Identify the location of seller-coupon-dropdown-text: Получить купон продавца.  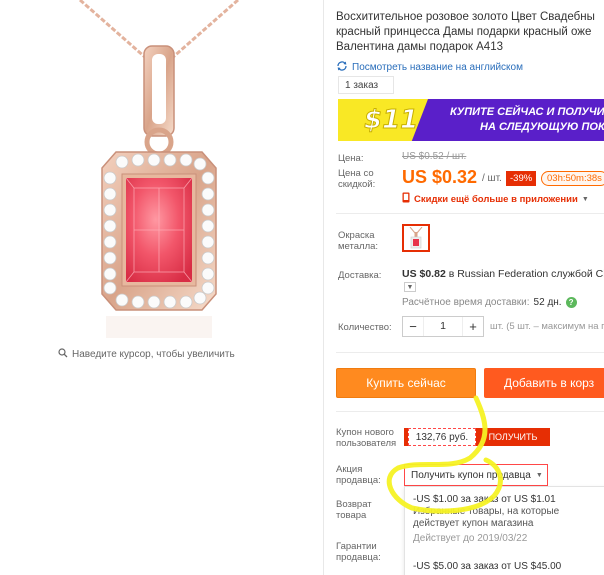
(471, 475).